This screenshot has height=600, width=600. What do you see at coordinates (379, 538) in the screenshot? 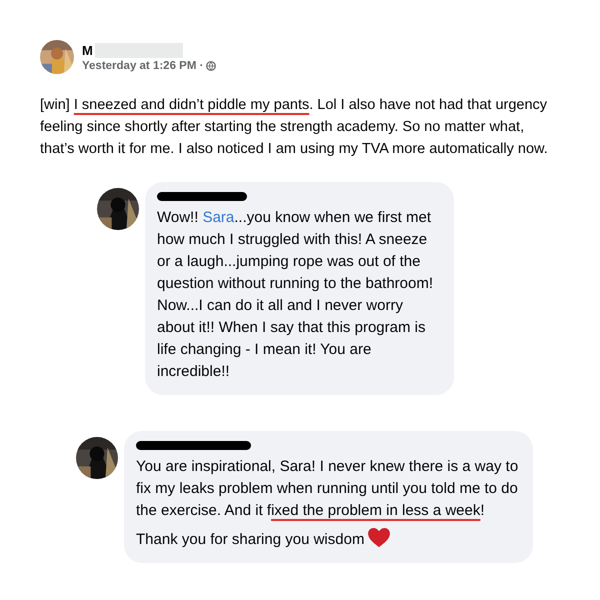
I see `heart-icon` at bounding box center [379, 538].